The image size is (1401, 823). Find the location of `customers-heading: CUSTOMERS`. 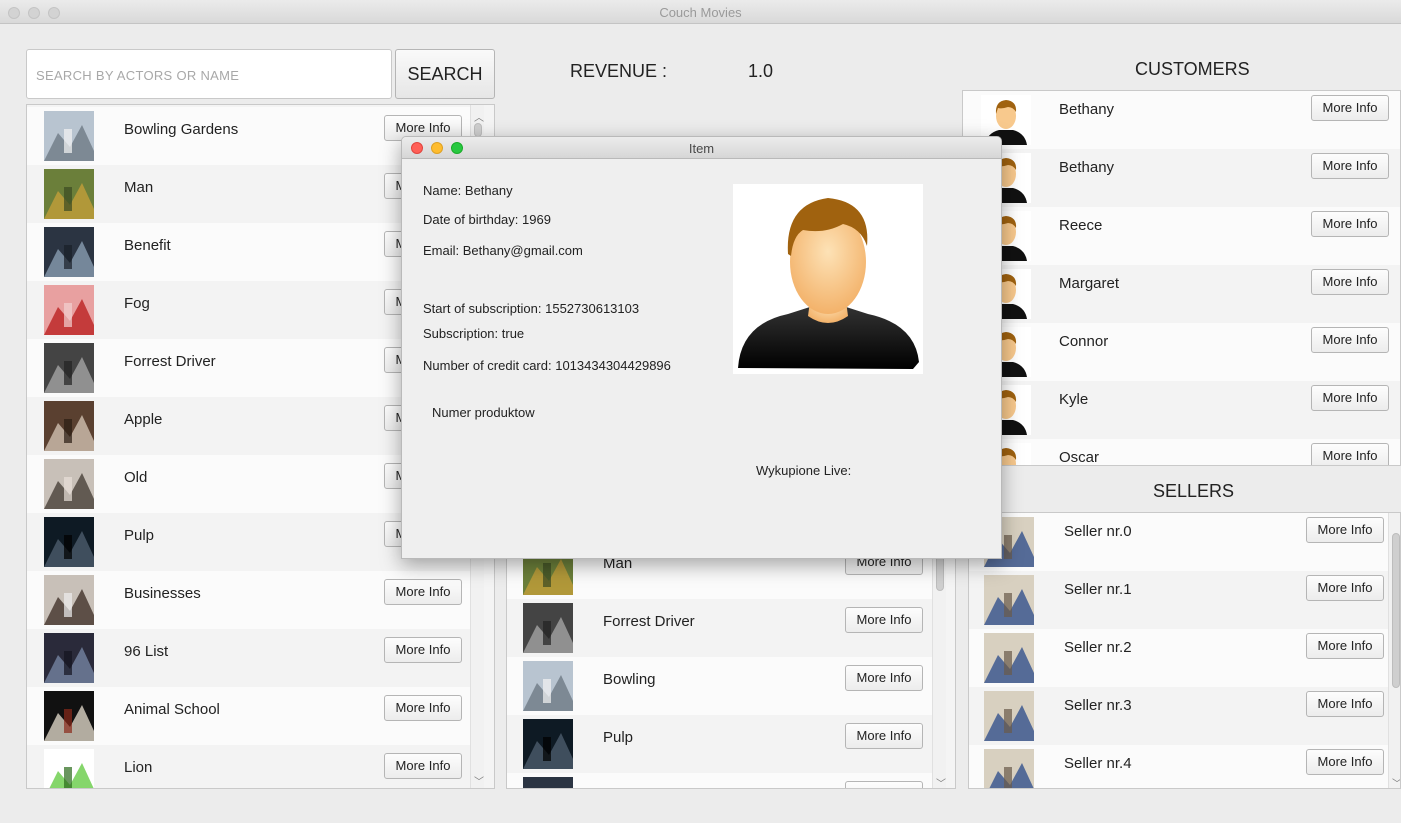

customers-heading: CUSTOMERS is located at coordinates (1192, 69).